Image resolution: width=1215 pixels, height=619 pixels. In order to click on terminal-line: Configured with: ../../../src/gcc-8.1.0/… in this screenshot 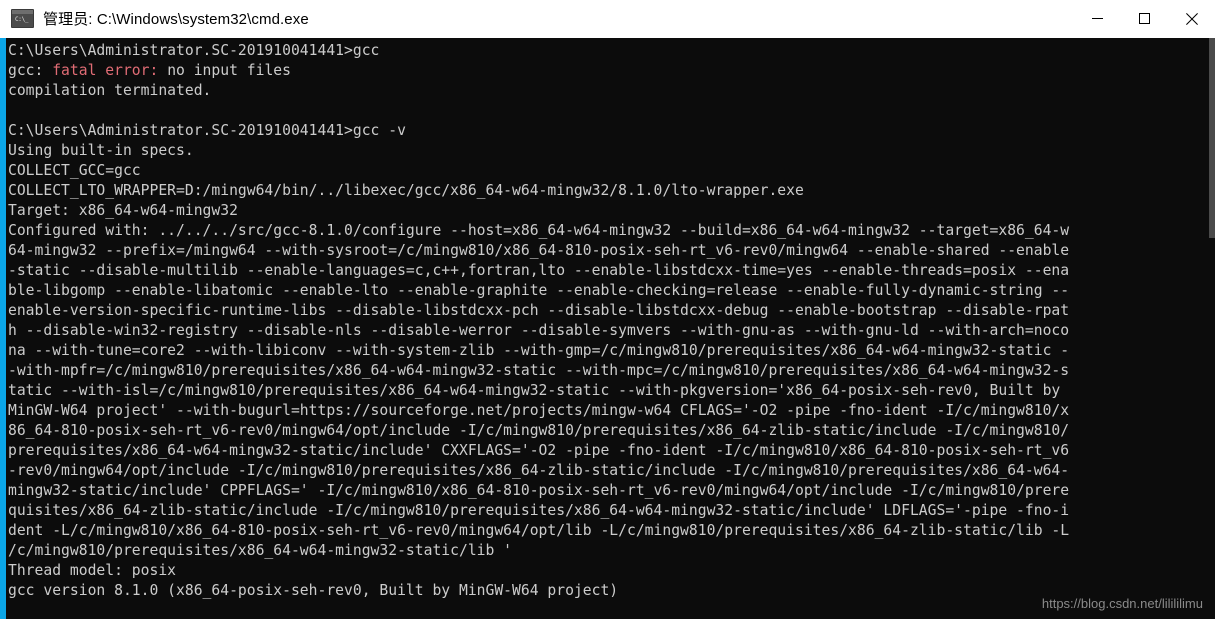, I will do `click(539, 230)`.